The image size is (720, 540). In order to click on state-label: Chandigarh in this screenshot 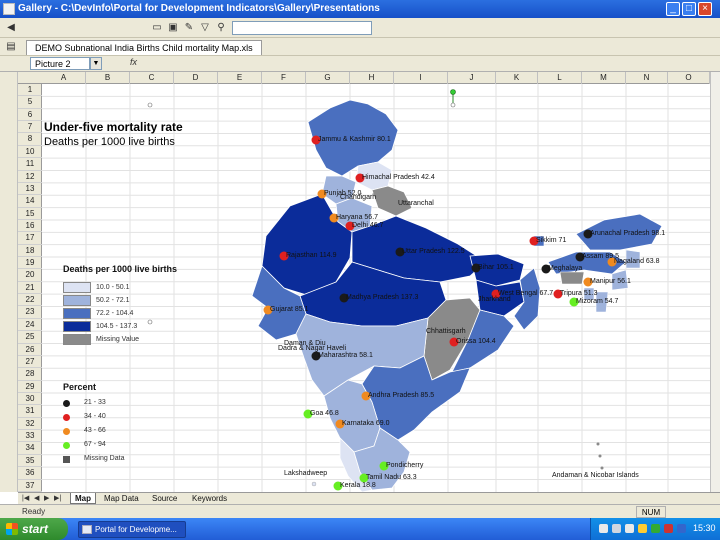, I will do `click(358, 197)`.